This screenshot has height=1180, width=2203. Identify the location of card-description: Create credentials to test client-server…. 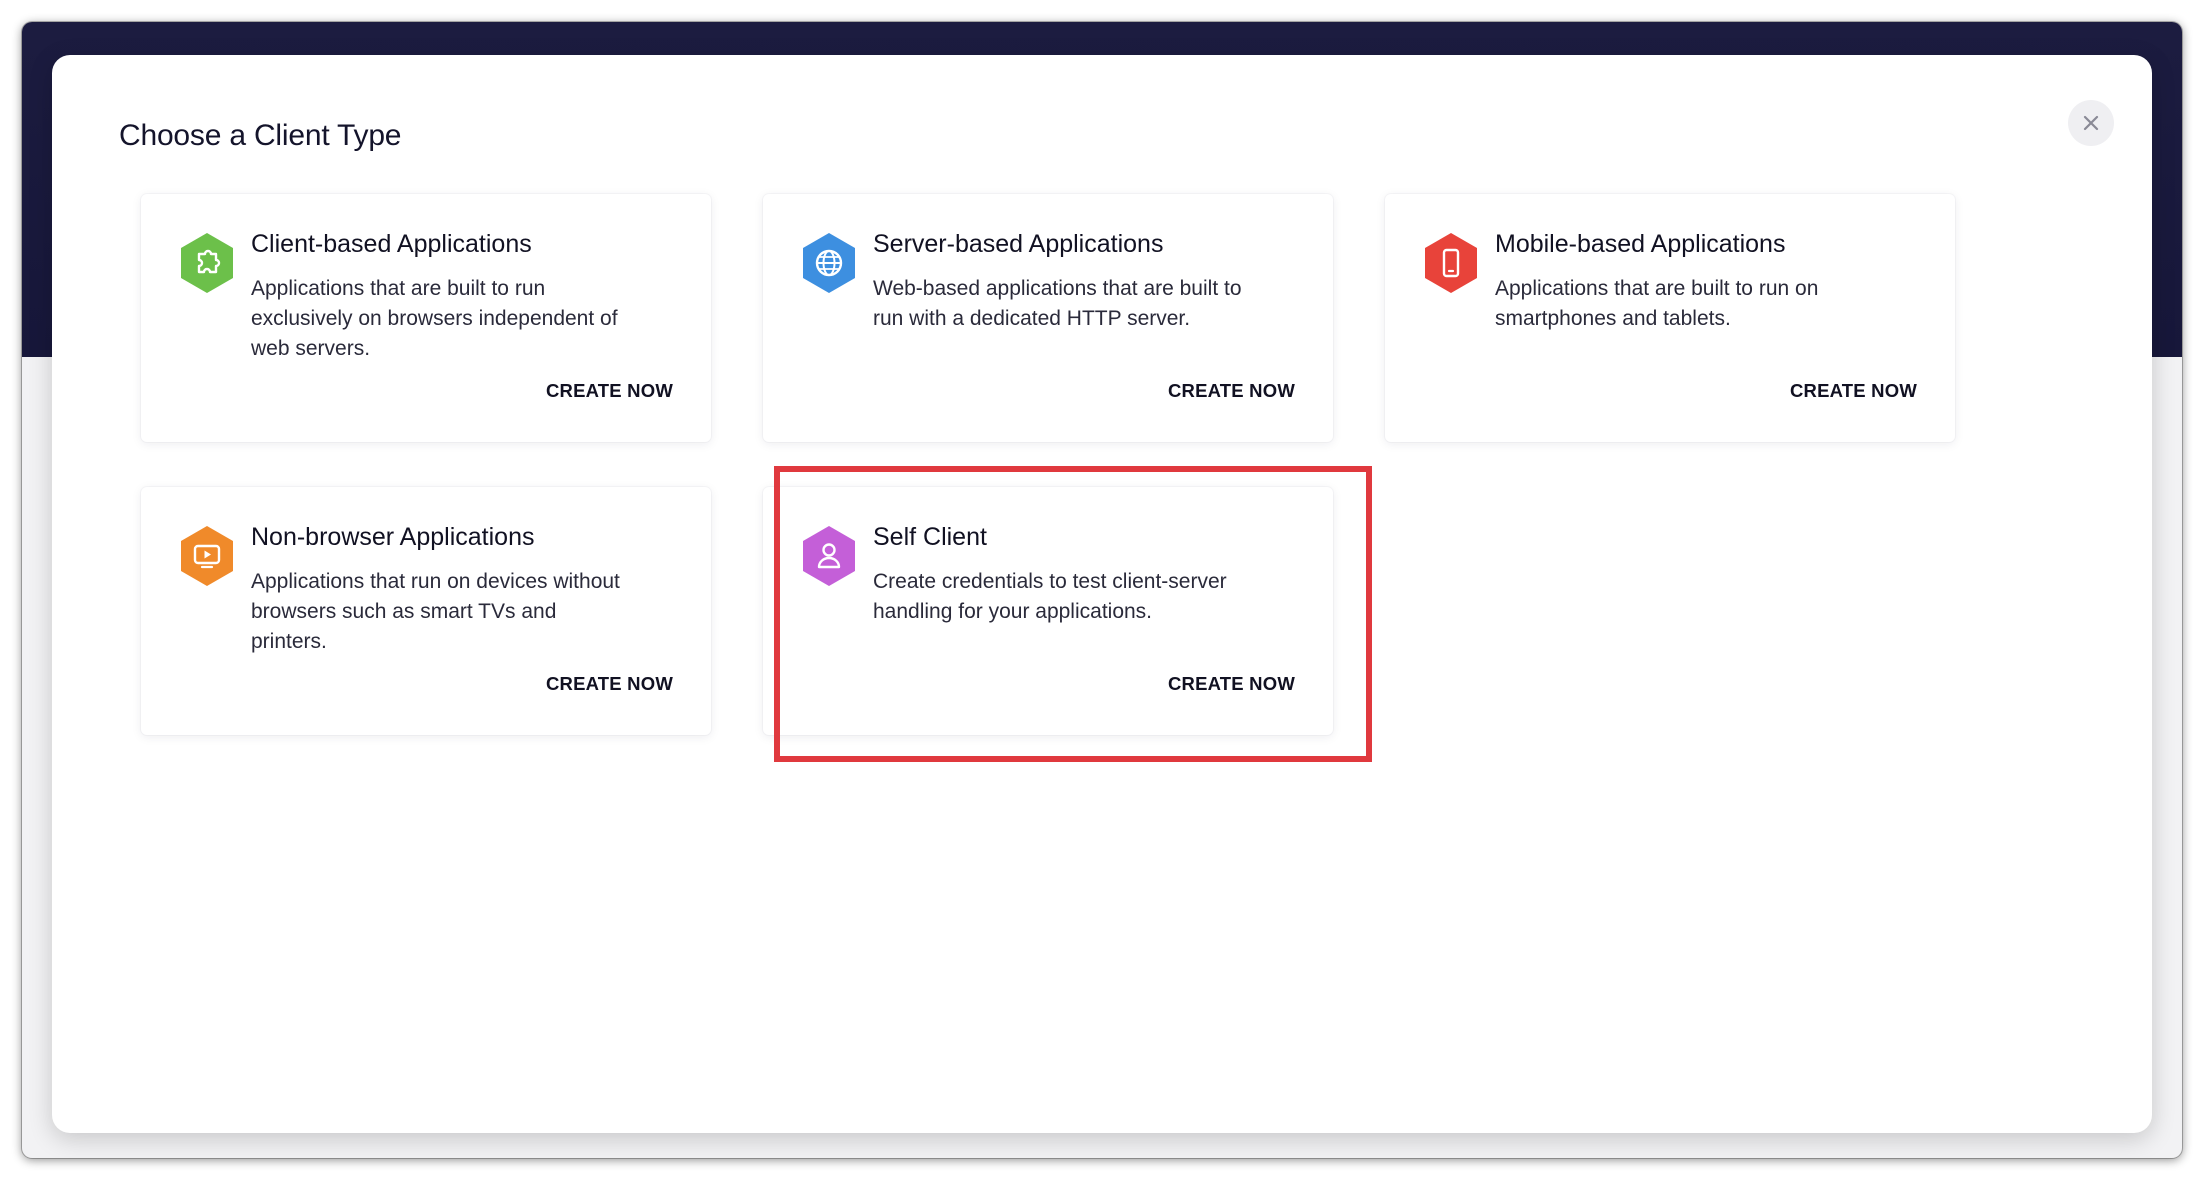
(1050, 596).